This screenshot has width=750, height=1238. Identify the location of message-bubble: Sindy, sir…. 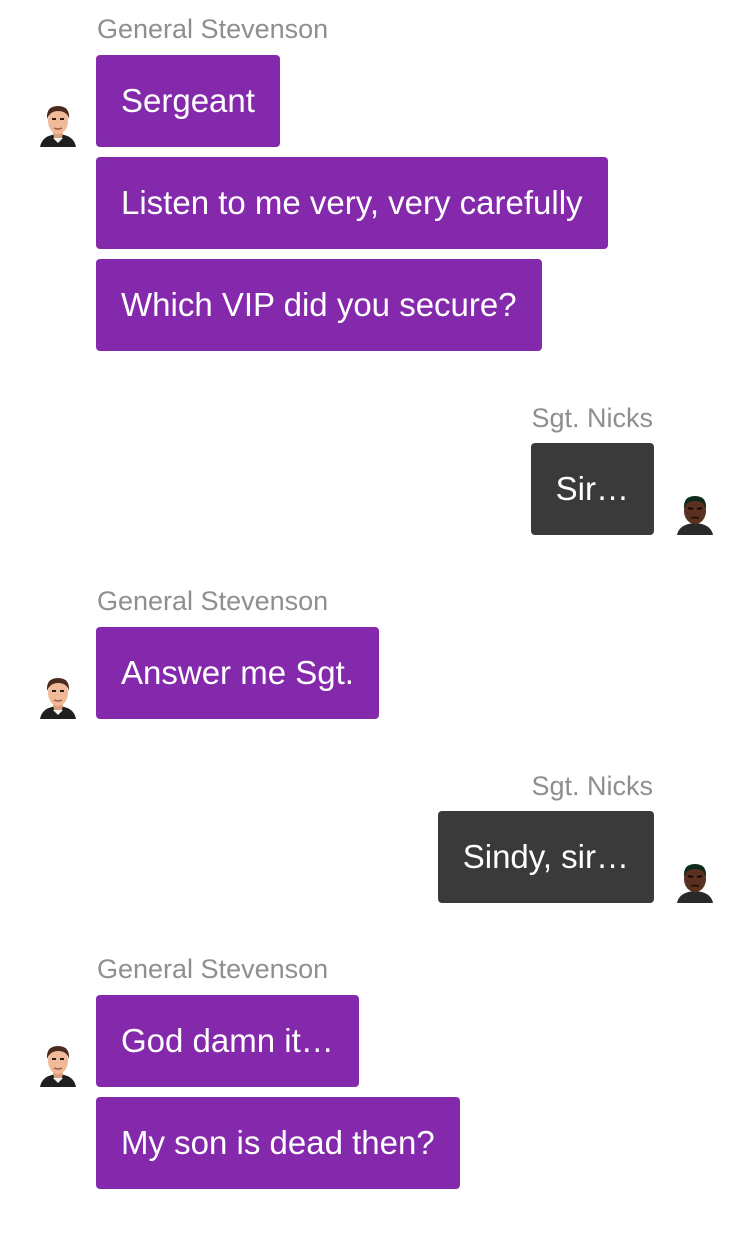
(545, 857).